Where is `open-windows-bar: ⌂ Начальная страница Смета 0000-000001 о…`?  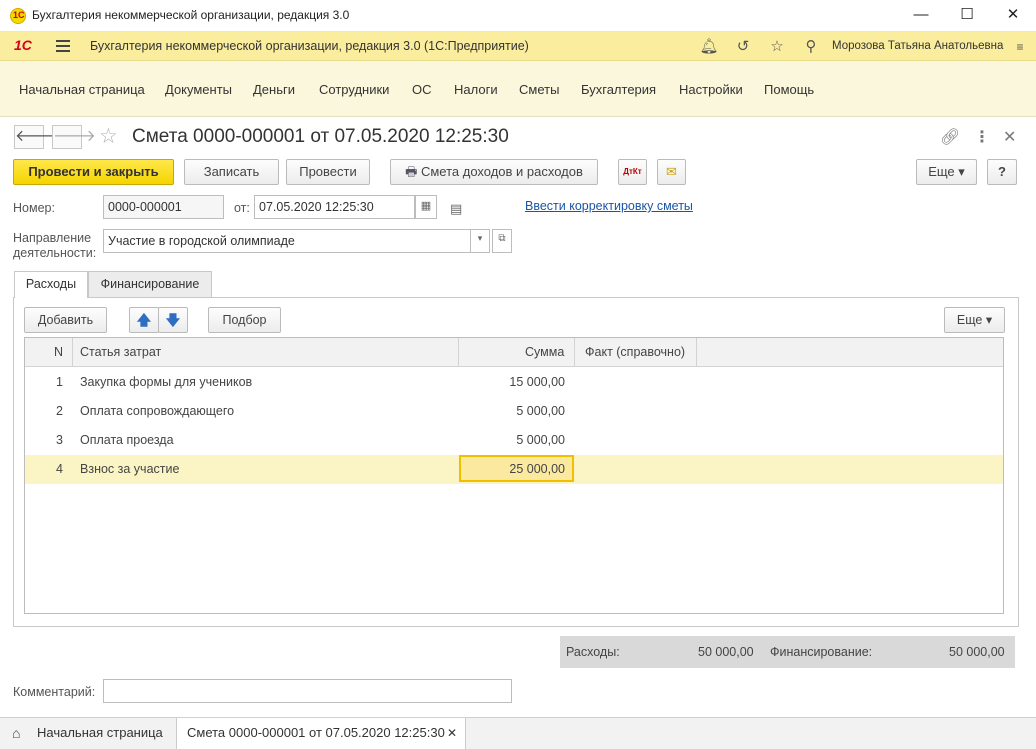
open-windows-bar: ⌂ Начальная страница Смета 0000-000001 о… is located at coordinates (518, 733).